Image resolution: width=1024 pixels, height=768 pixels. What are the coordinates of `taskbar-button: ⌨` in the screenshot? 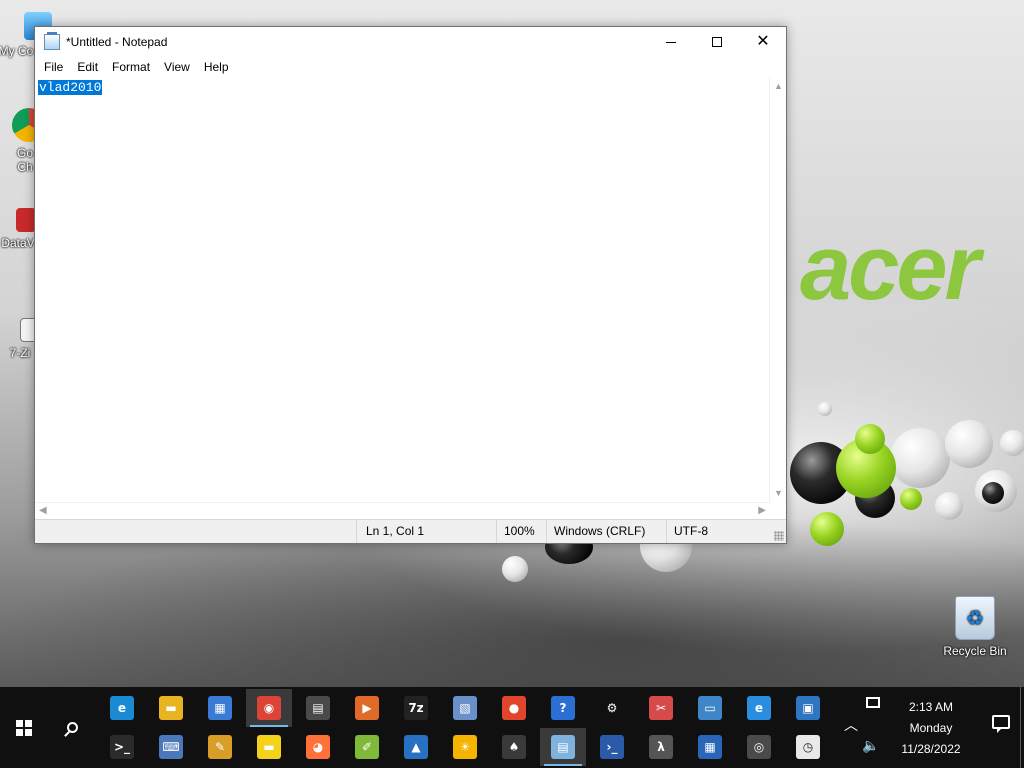 It's located at (171, 747).